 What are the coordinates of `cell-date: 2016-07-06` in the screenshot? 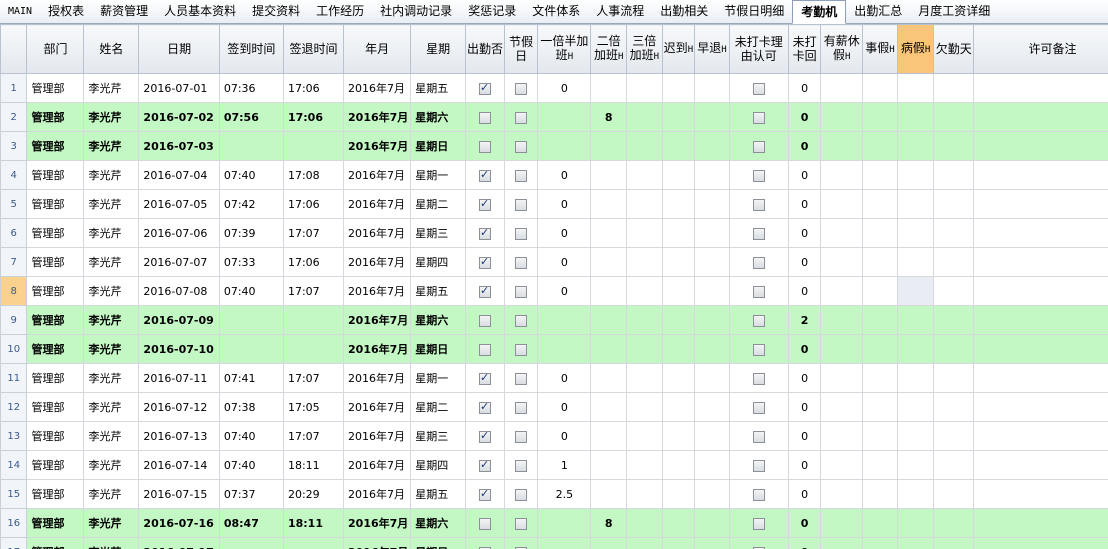 It's located at (179, 233).